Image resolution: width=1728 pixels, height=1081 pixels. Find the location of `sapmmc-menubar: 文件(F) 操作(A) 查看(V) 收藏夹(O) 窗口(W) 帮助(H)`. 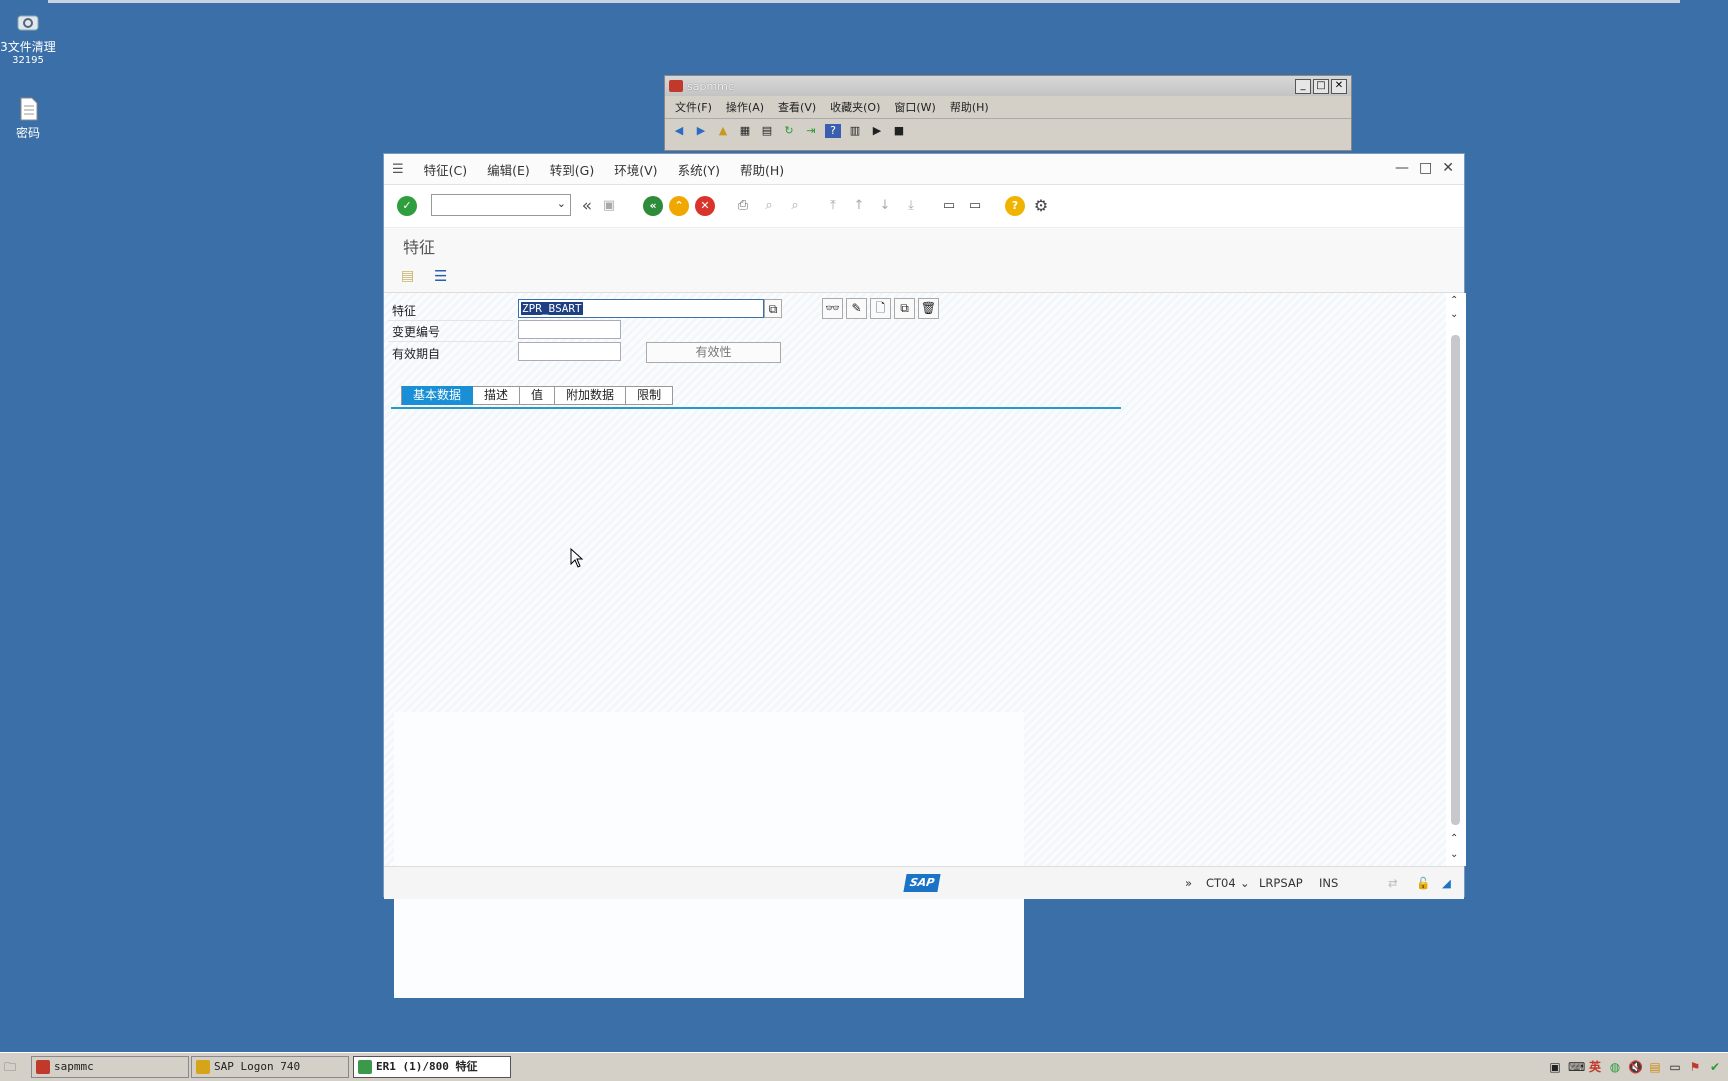

sapmmc-menubar: 文件(F) 操作(A) 查看(V) 收藏夹(O) 窗口(W) 帮助(H) is located at coordinates (1008, 107).